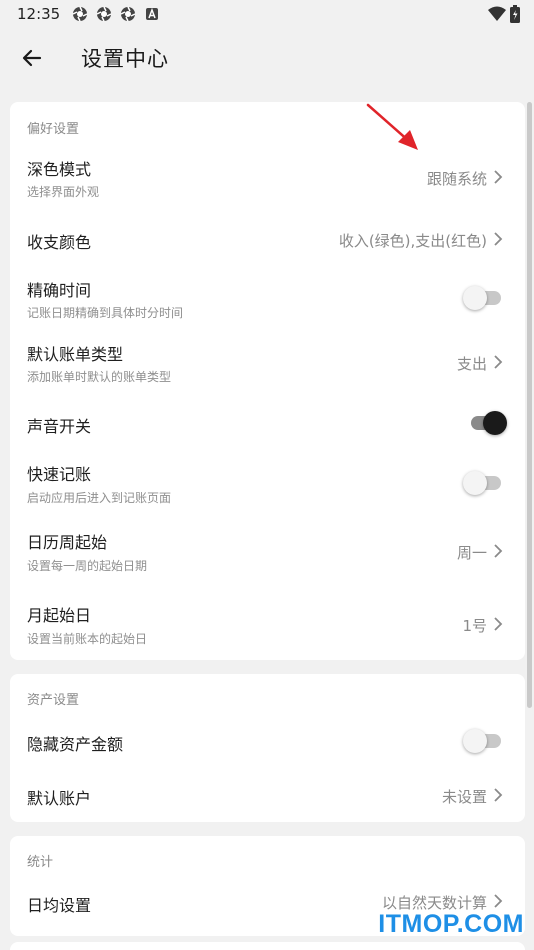 The height and width of the screenshot is (950, 534). What do you see at coordinates (59, 905) in the screenshot?
I see `setting-title: 日均设置` at bounding box center [59, 905].